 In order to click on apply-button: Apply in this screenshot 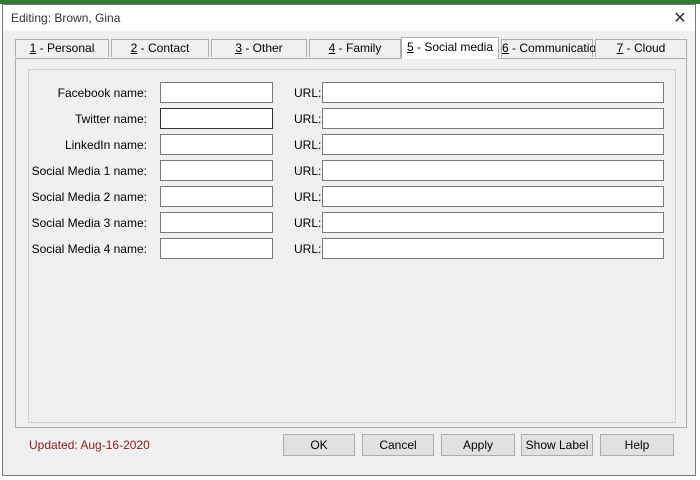, I will do `click(478, 445)`.